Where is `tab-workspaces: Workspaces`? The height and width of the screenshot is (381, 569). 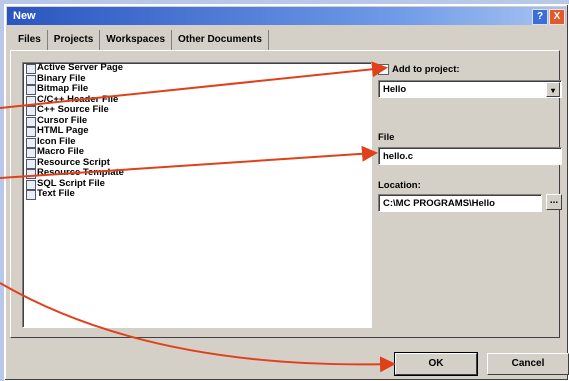
tab-workspaces: Workspaces is located at coordinates (136, 40).